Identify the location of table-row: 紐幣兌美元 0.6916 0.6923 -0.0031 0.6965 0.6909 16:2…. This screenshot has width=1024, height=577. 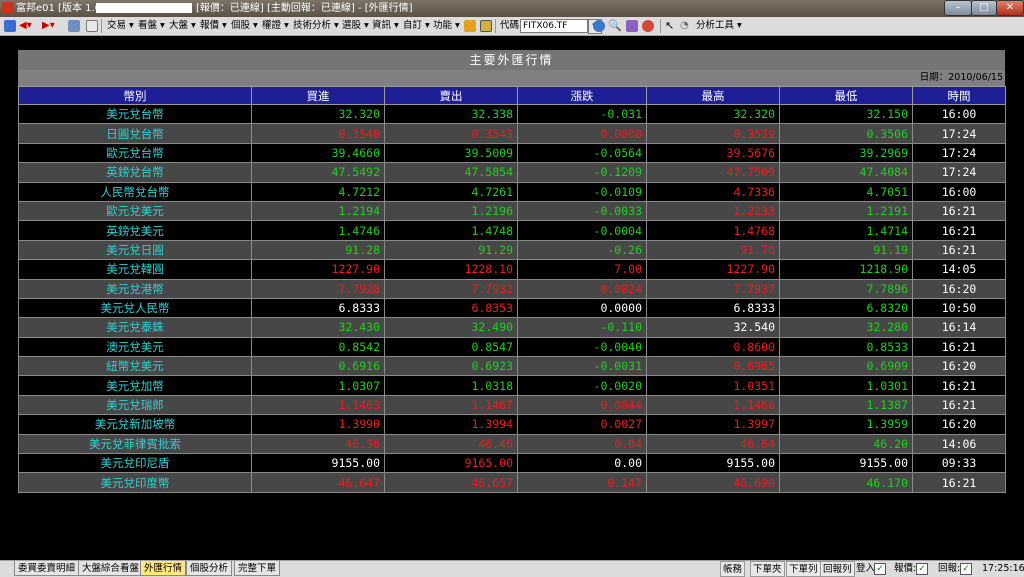
(512, 366).